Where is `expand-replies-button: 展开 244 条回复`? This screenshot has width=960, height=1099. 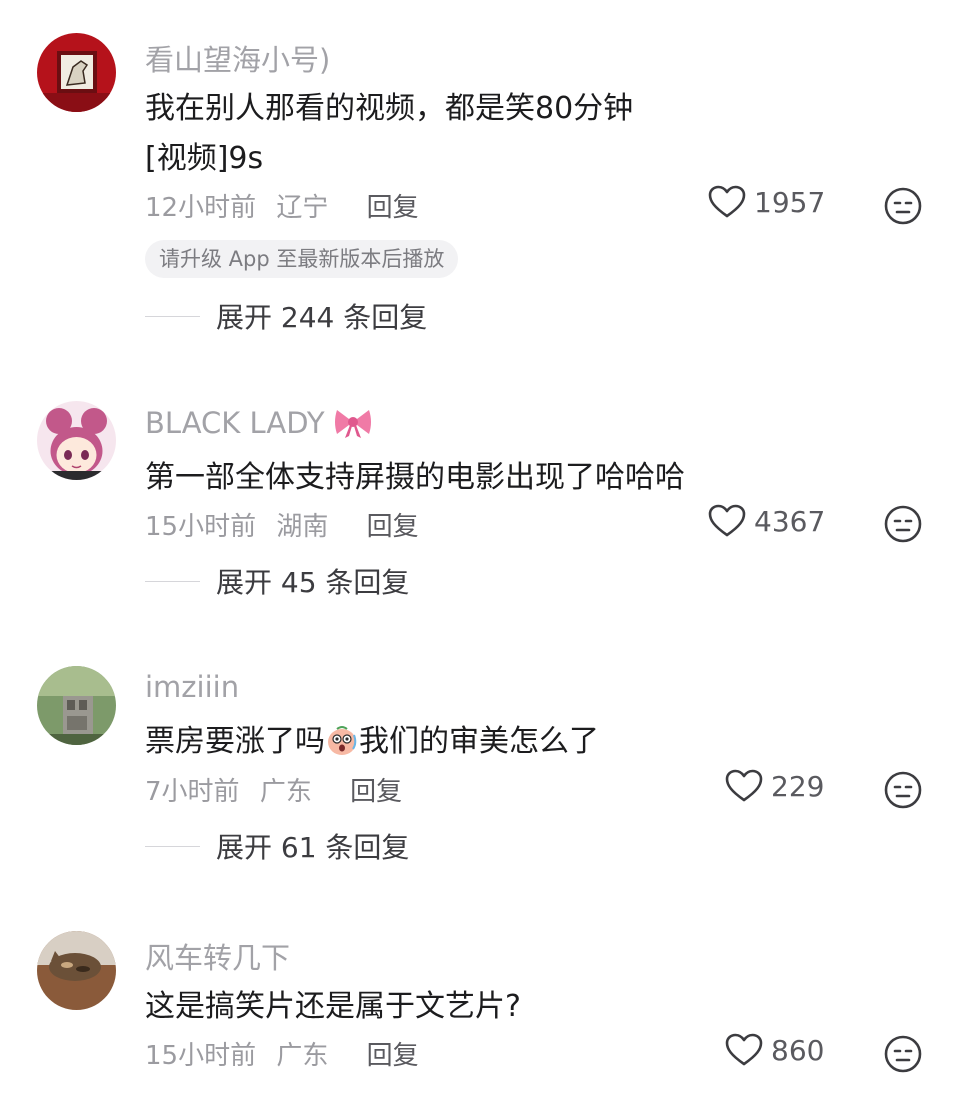 expand-replies-button: 展开 244 条回复 is located at coordinates (286, 316).